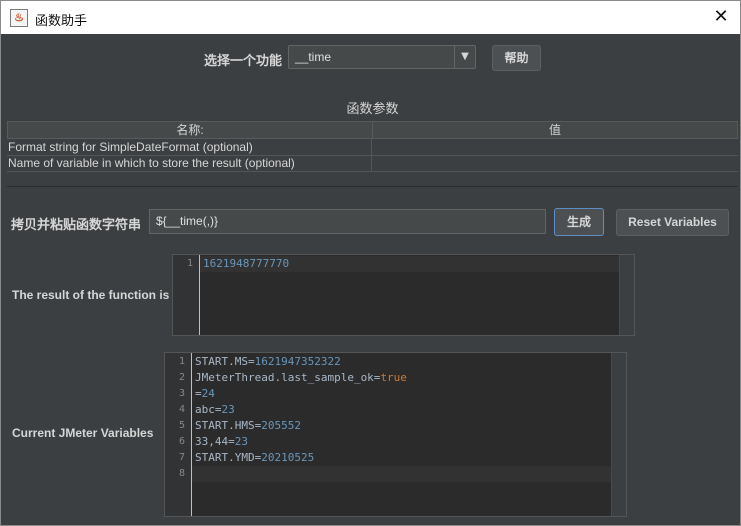  What do you see at coordinates (181, 377) in the screenshot?
I see `line-number: 2` at bounding box center [181, 377].